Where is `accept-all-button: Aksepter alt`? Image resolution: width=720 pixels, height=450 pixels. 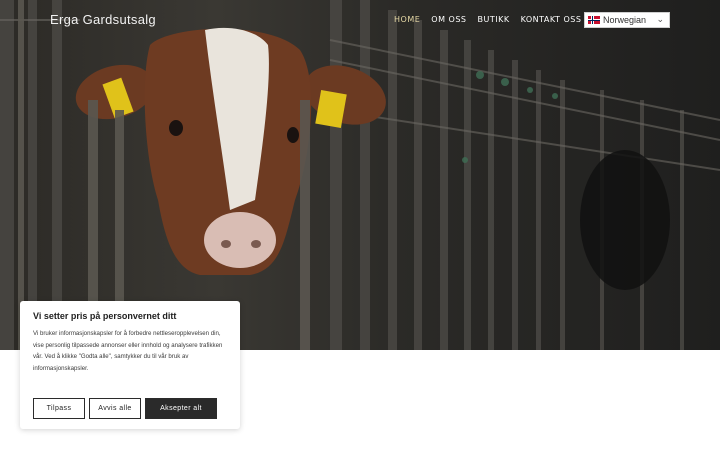 accept-all-button: Aksepter alt is located at coordinates (181, 408).